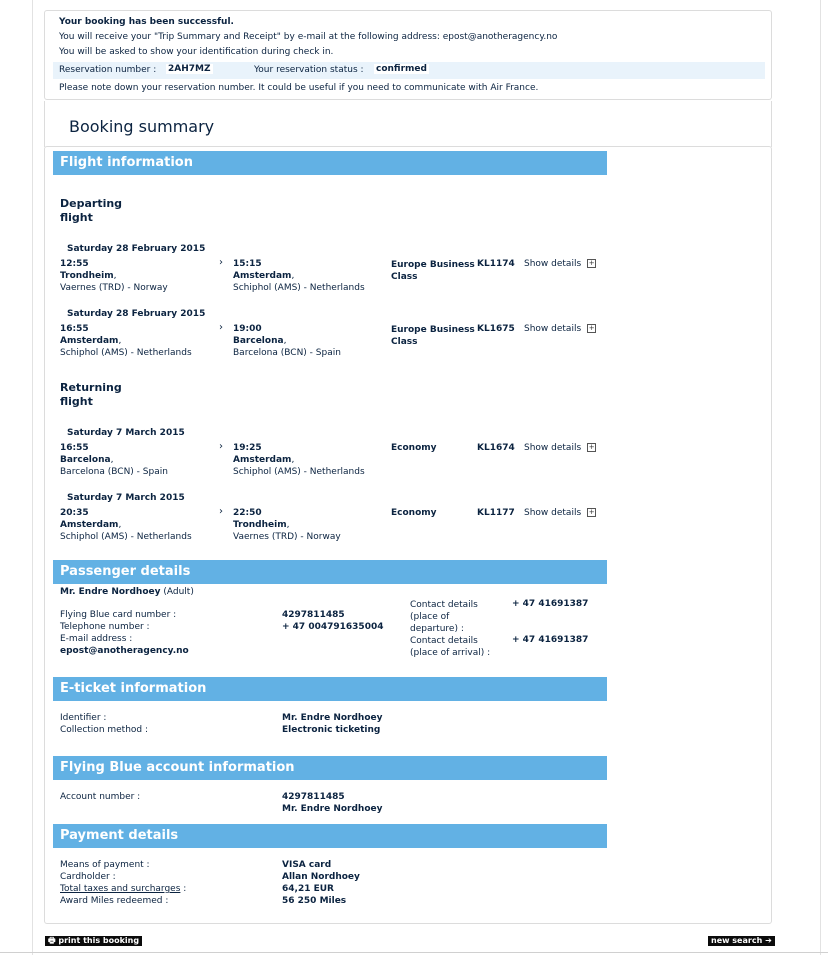 Image resolution: width=828 pixels, height=955 pixels. I want to click on account-number-label: Account number :, so click(100, 797).